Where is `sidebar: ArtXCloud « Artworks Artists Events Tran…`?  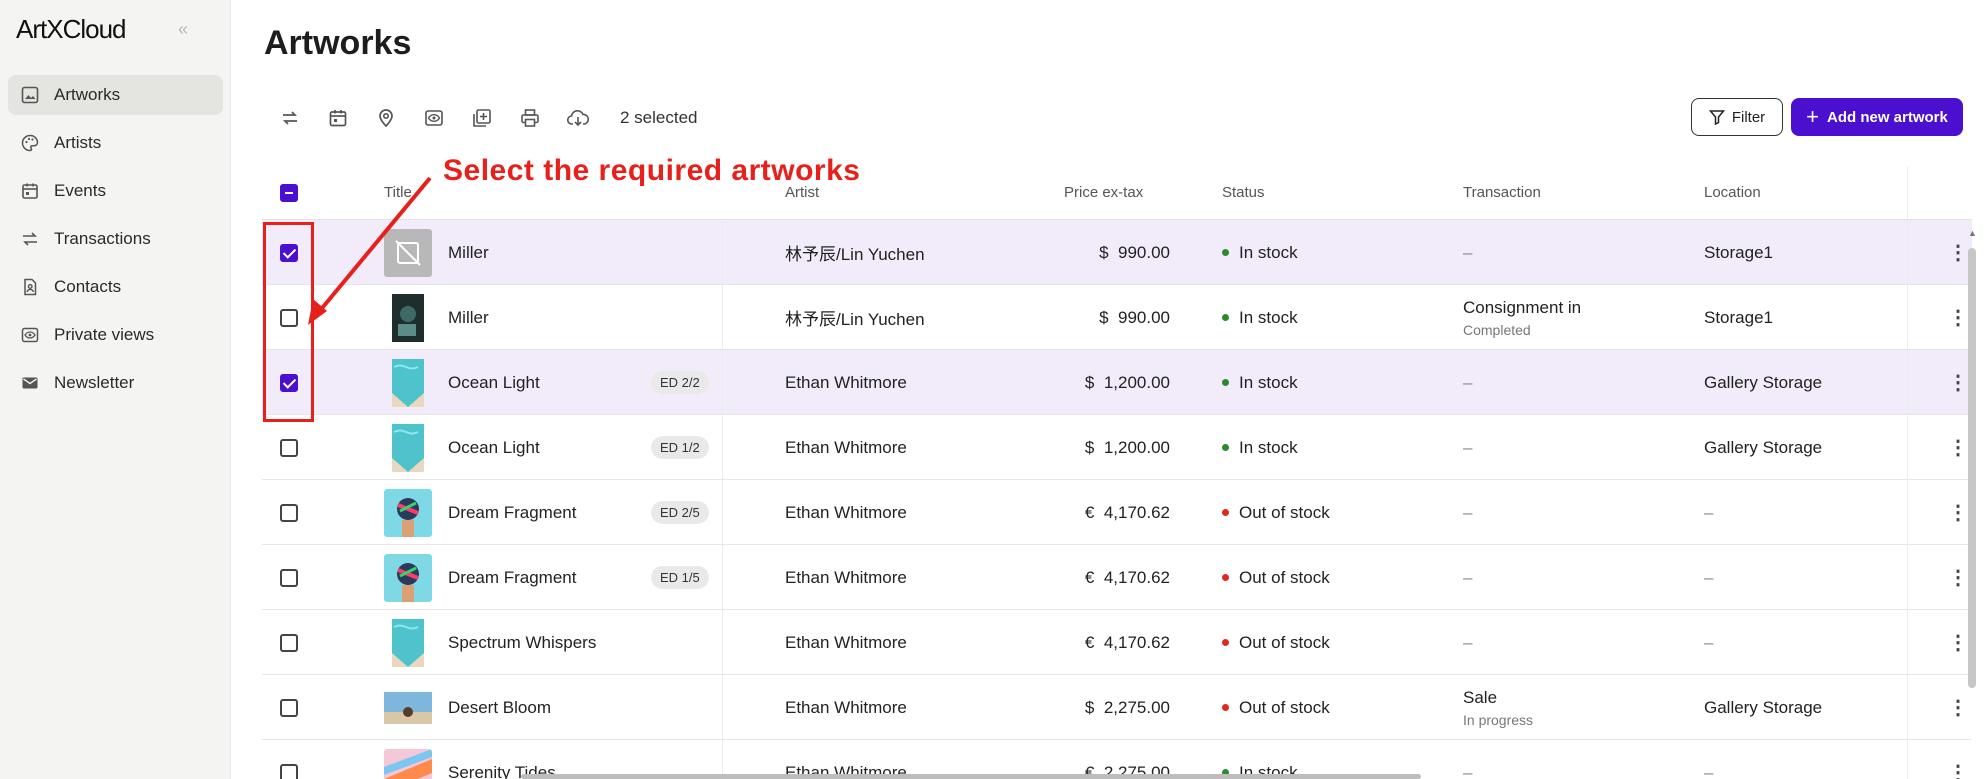
sidebar: ArtXCloud « Artworks Artists Events Tran… is located at coordinates (115, 389).